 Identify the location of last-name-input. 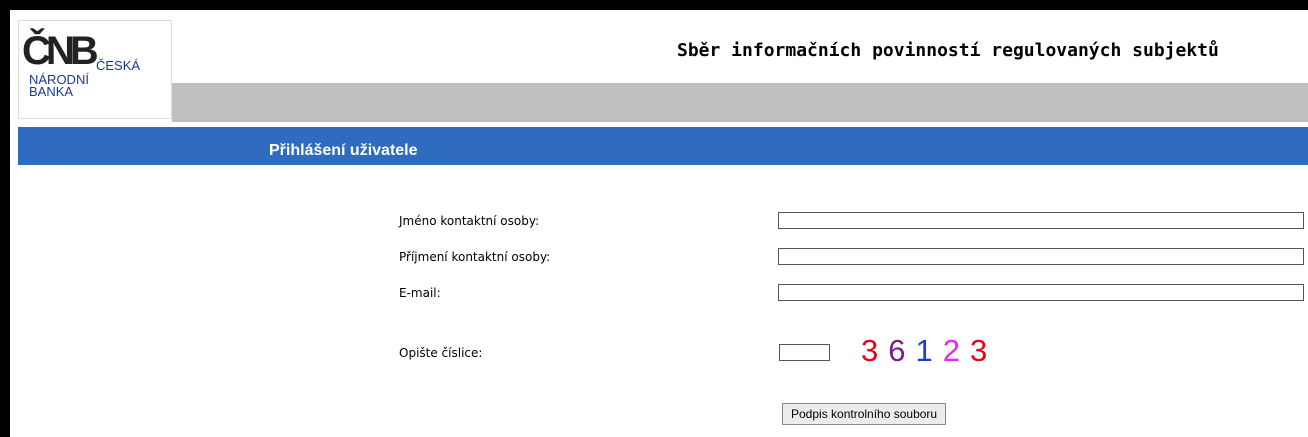
(1041, 256).